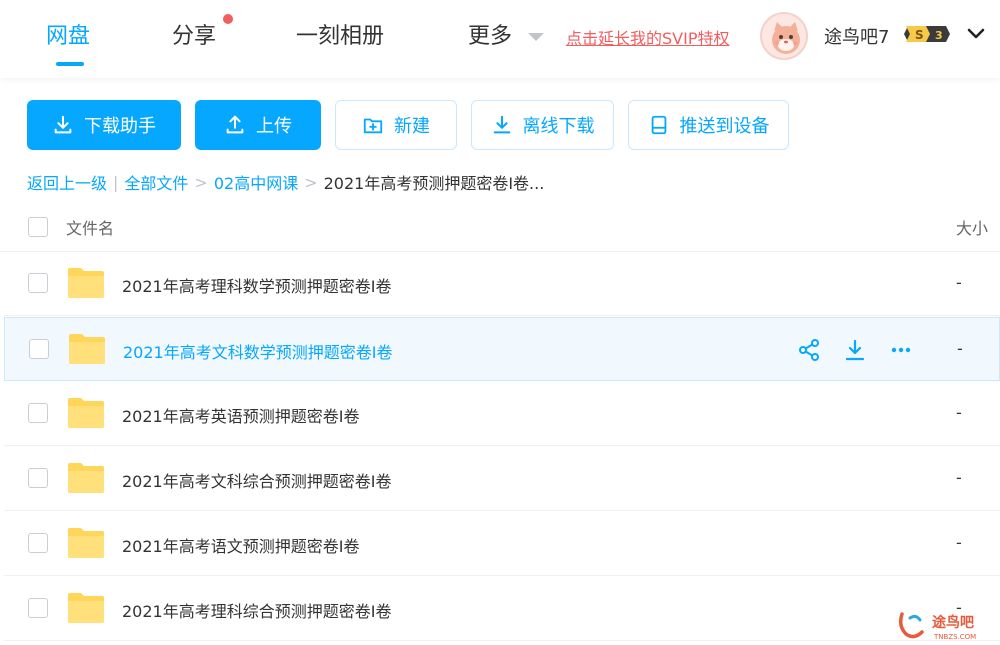  What do you see at coordinates (240, 545) in the screenshot?
I see `file-name: 2021年高考语文预测押题密卷I卷` at bounding box center [240, 545].